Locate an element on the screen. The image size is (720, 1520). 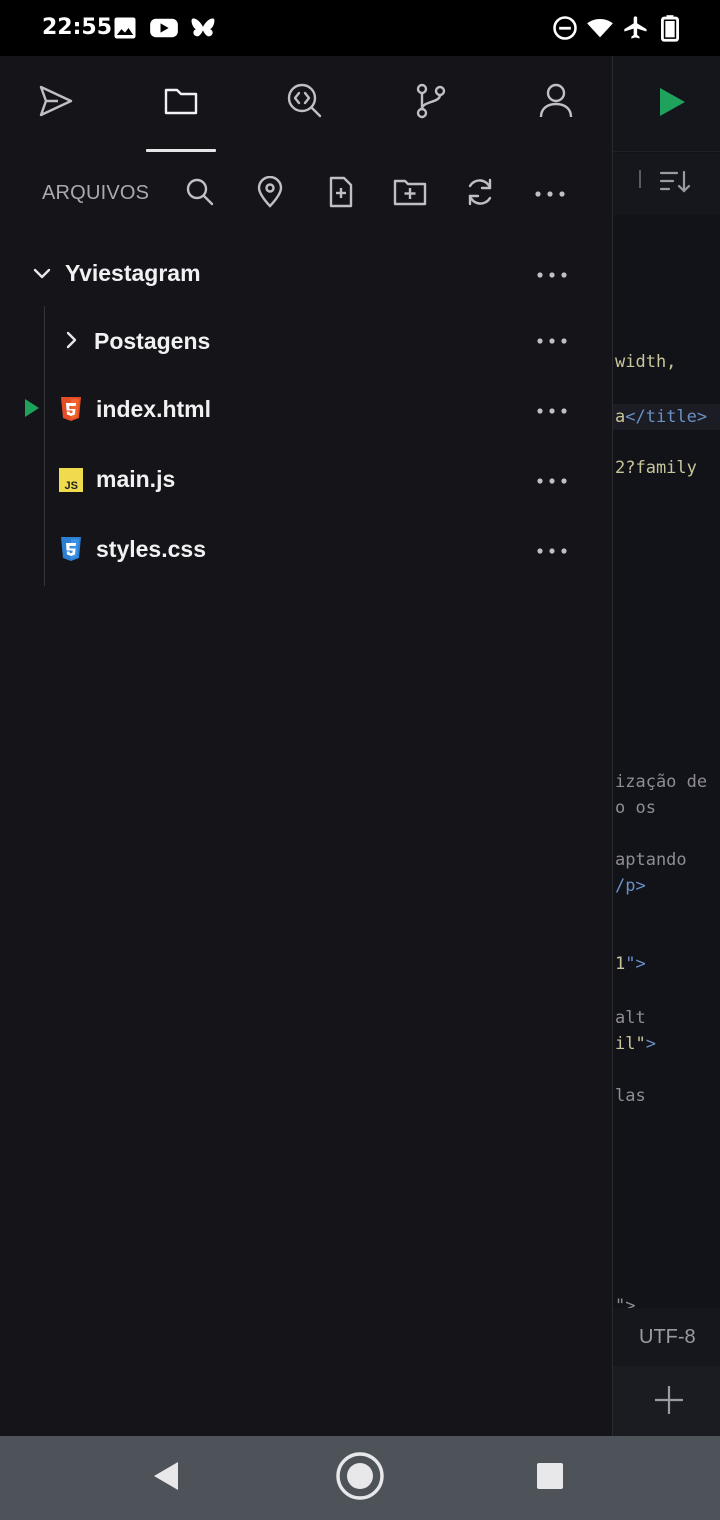
account-icon is located at coordinates (556, 103).